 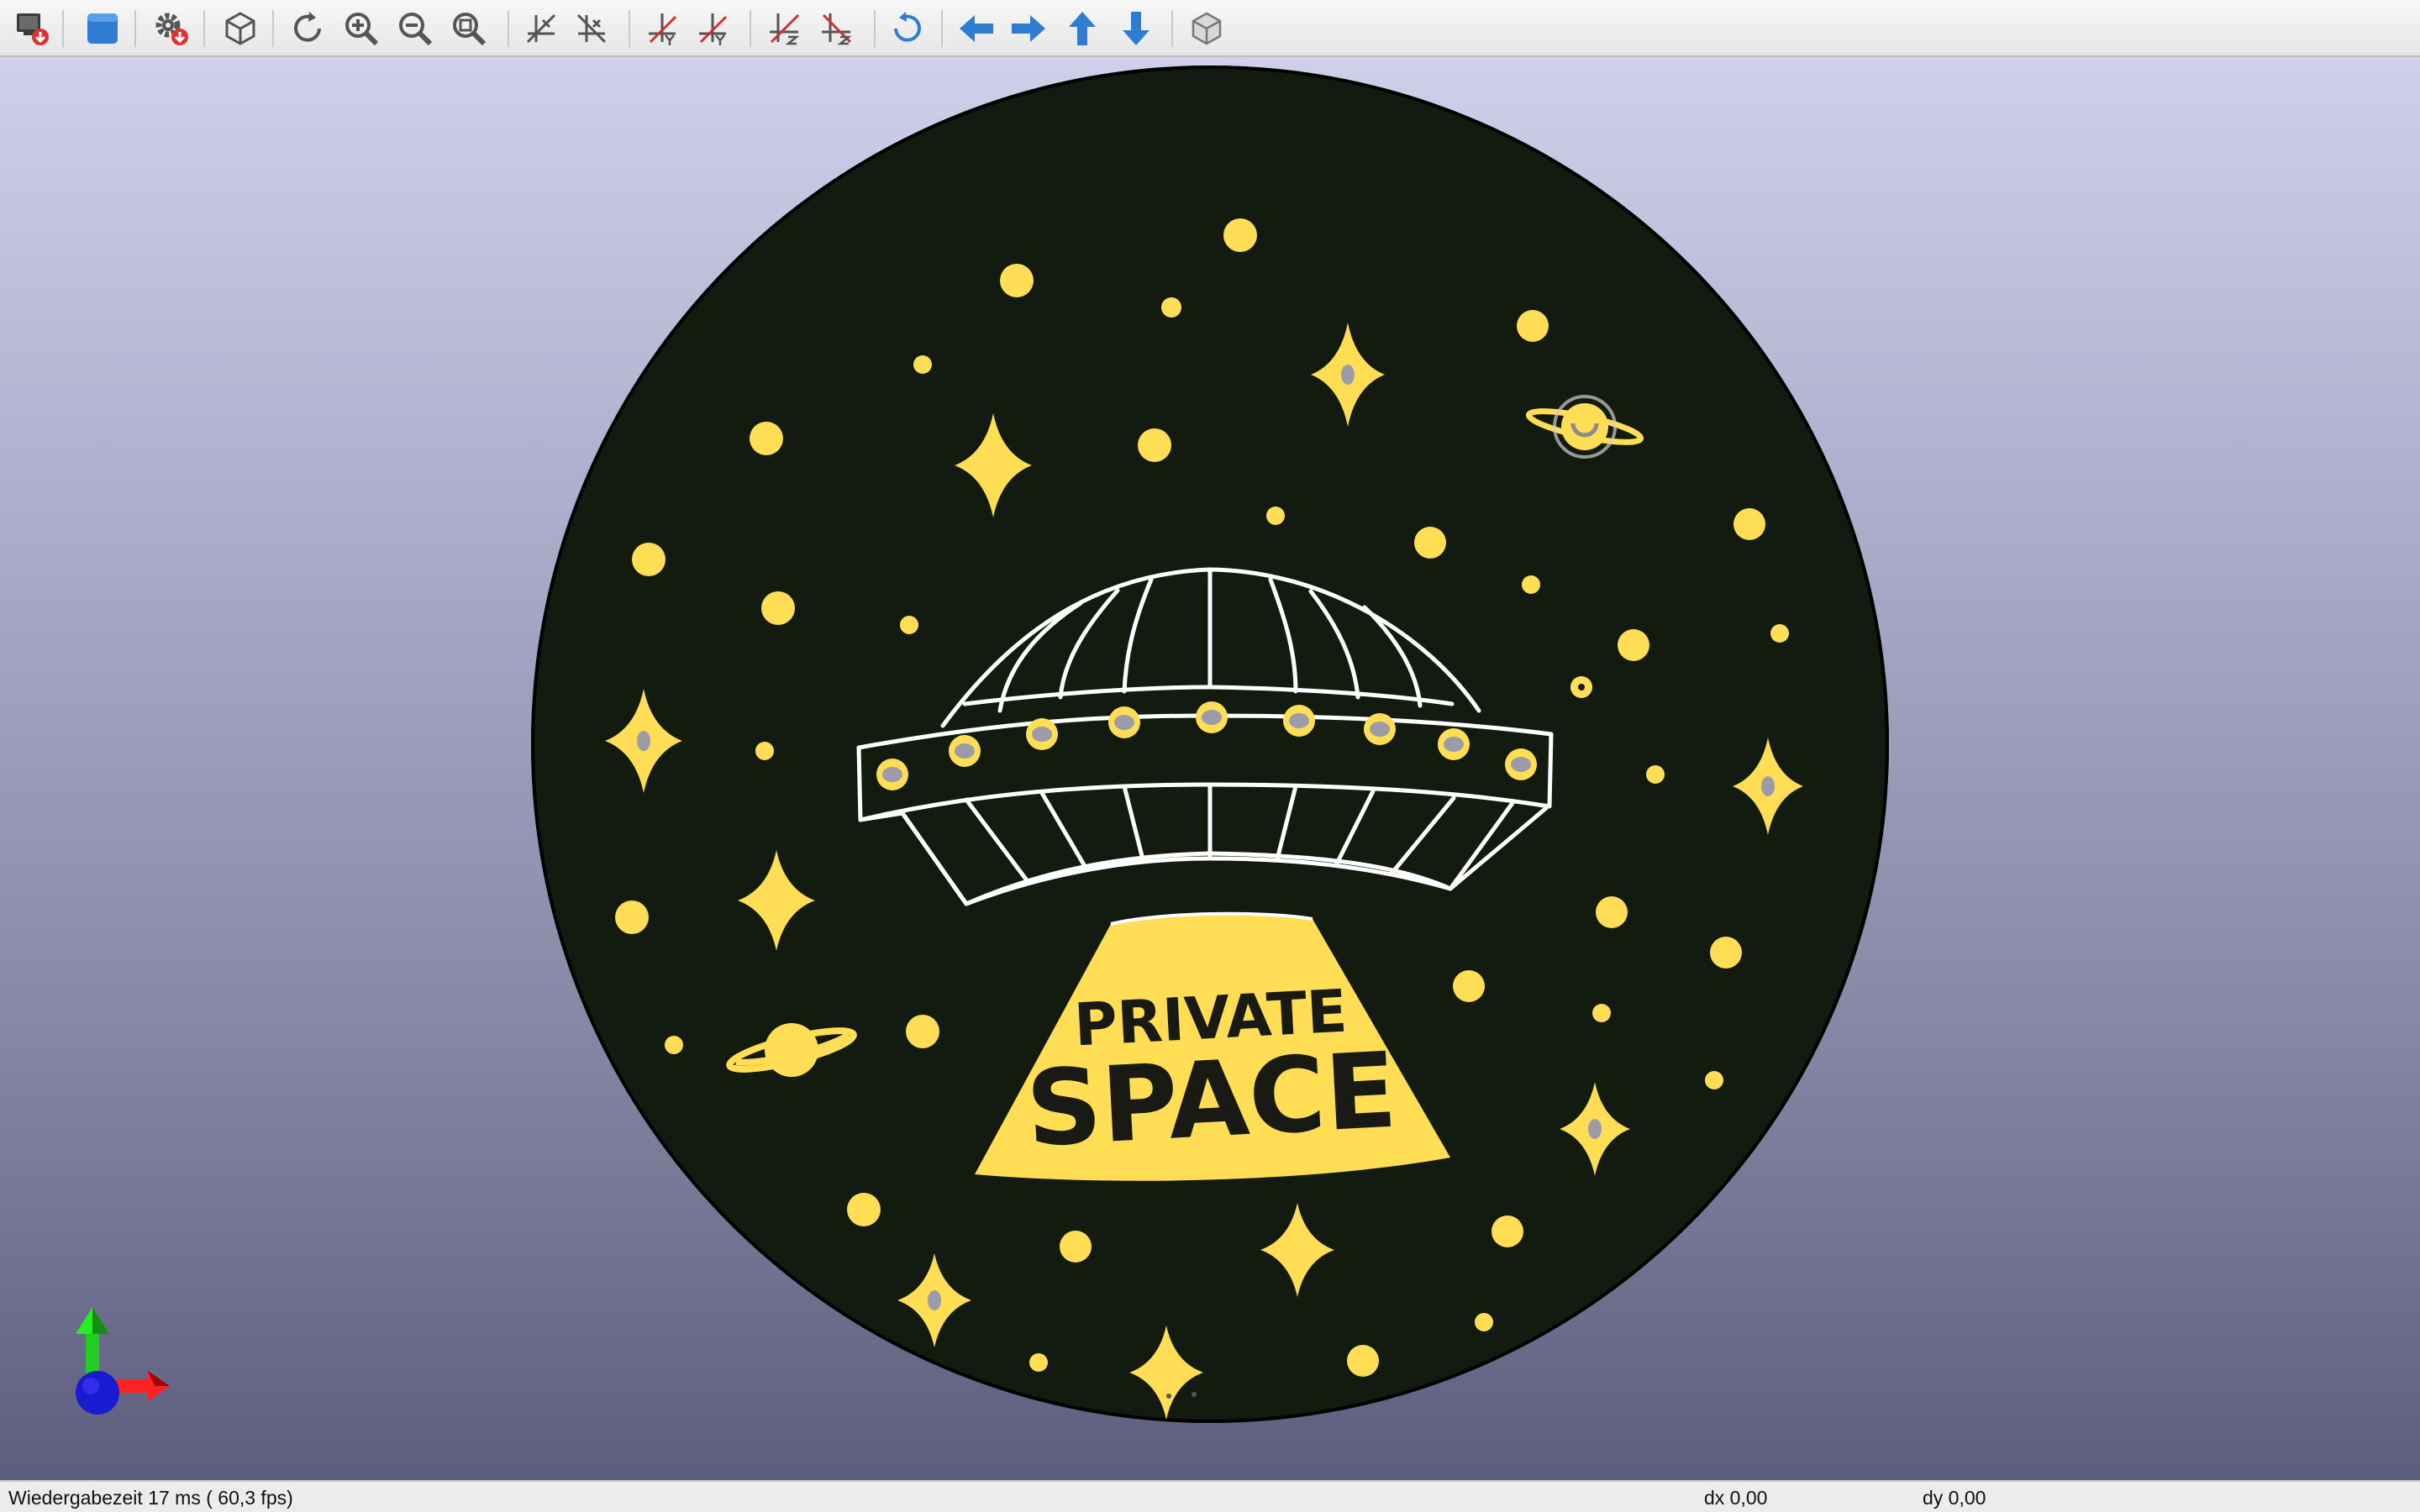 I want to click on solid-cube-icon, so click(x=102, y=28).